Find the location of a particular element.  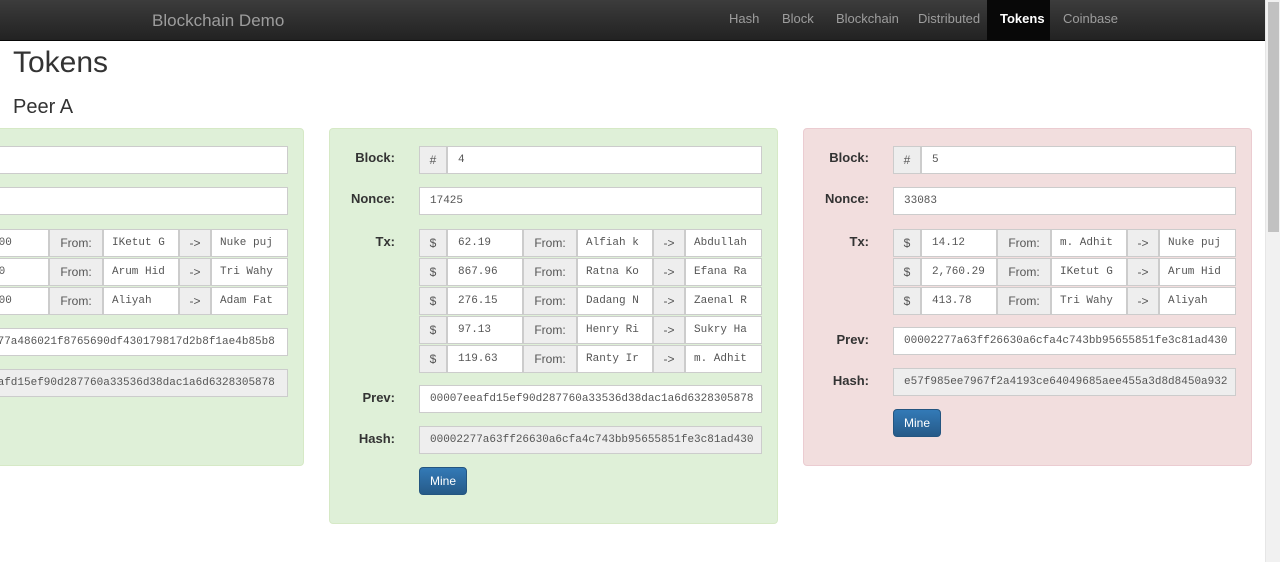

tx-amount-input: 62.19 is located at coordinates (485, 243).